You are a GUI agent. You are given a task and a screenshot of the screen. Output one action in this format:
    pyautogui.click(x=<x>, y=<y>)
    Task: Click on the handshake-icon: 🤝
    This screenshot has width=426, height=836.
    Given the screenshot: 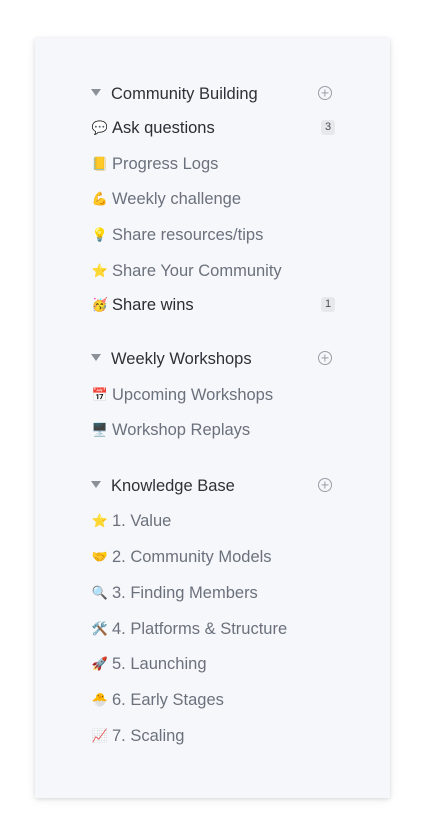 What is the action you would take?
    pyautogui.click(x=100, y=556)
    